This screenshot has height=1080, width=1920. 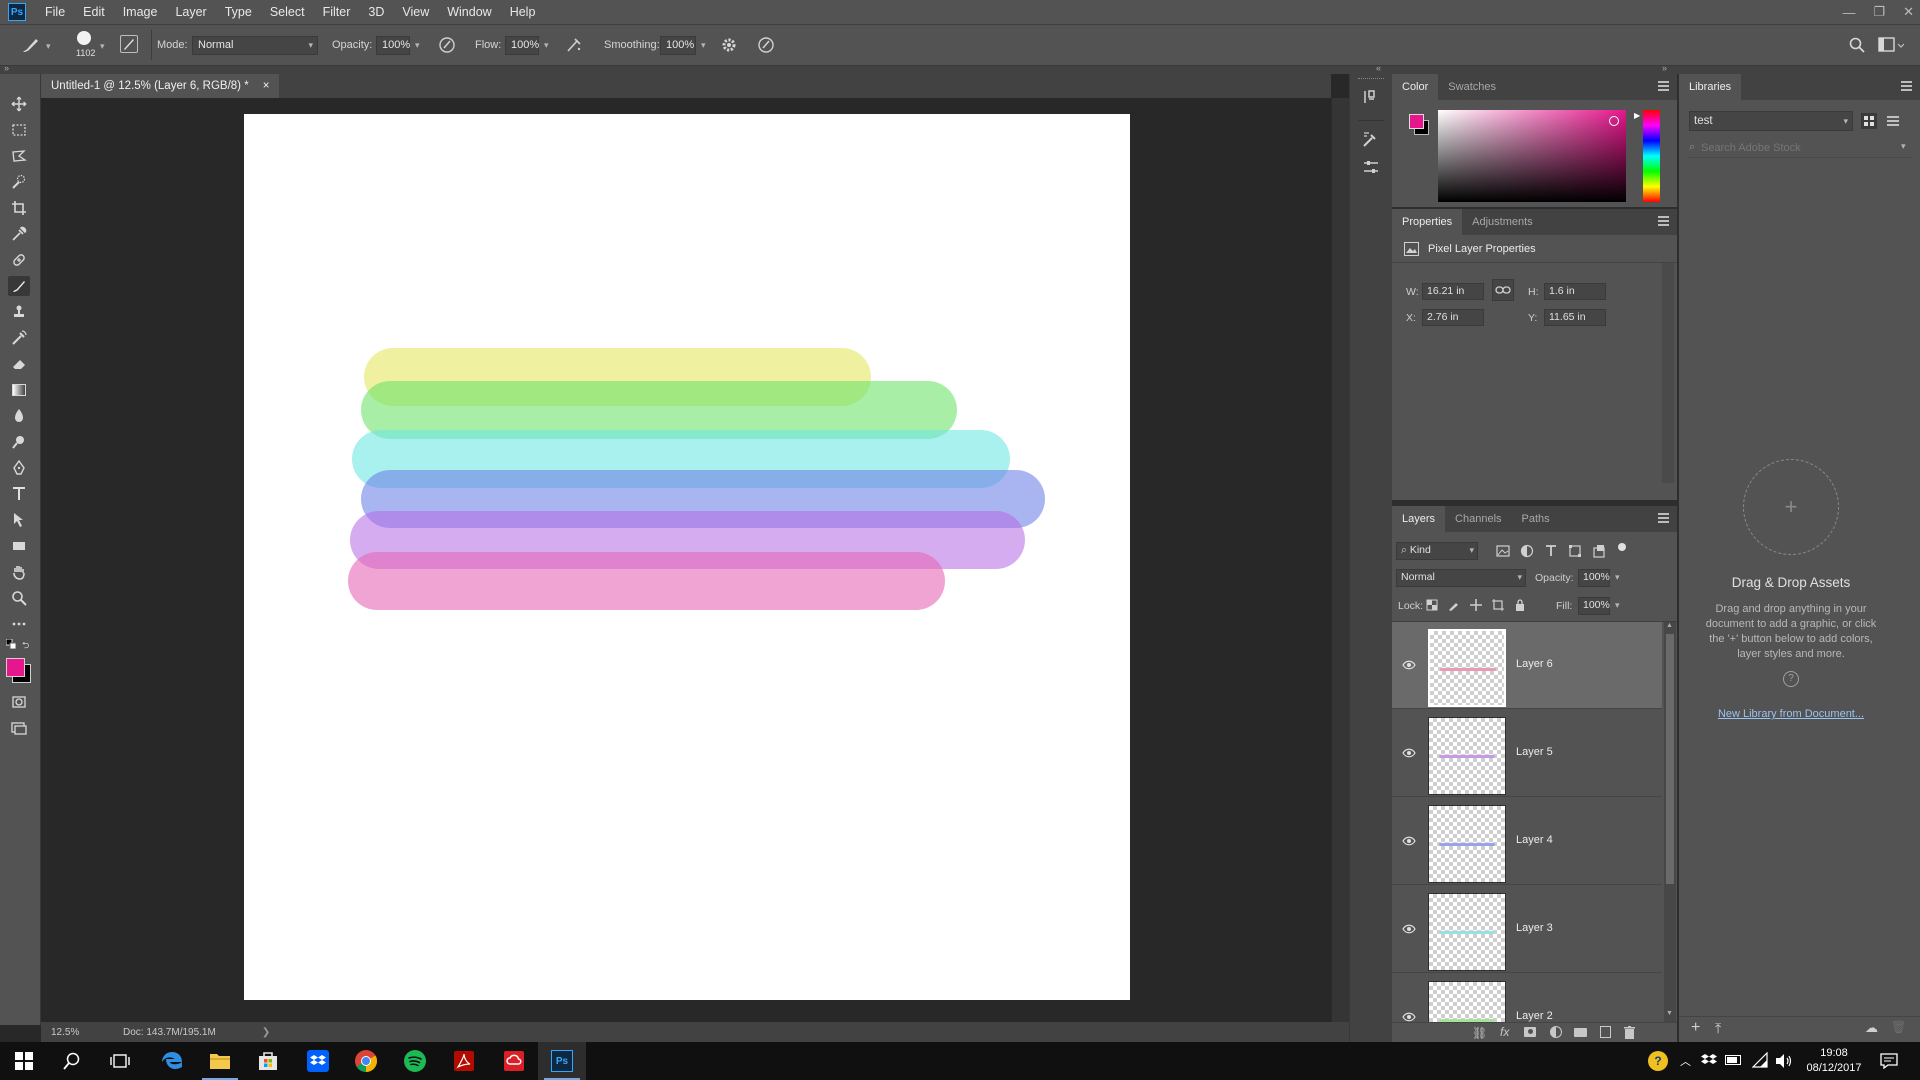 I want to click on menu-edit: Edit, so click(x=94, y=12).